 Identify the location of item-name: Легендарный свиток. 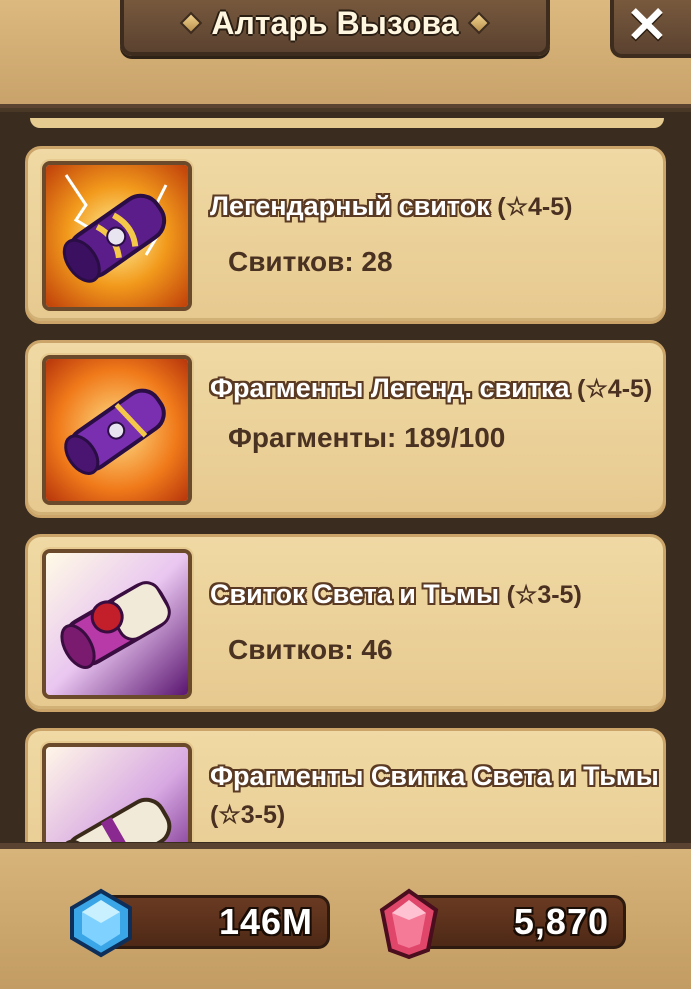
(350, 206).